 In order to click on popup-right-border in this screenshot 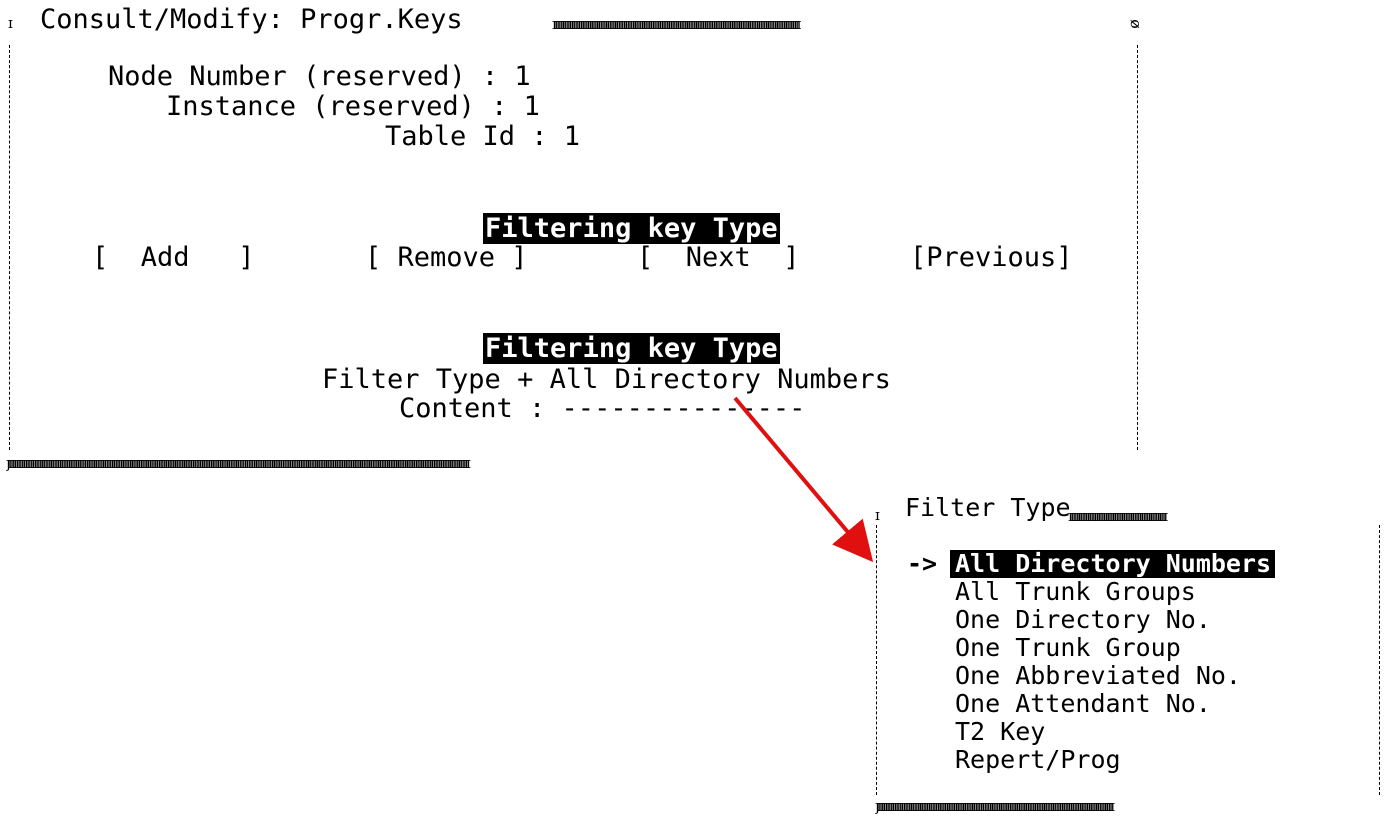, I will do `click(1380, 660)`.